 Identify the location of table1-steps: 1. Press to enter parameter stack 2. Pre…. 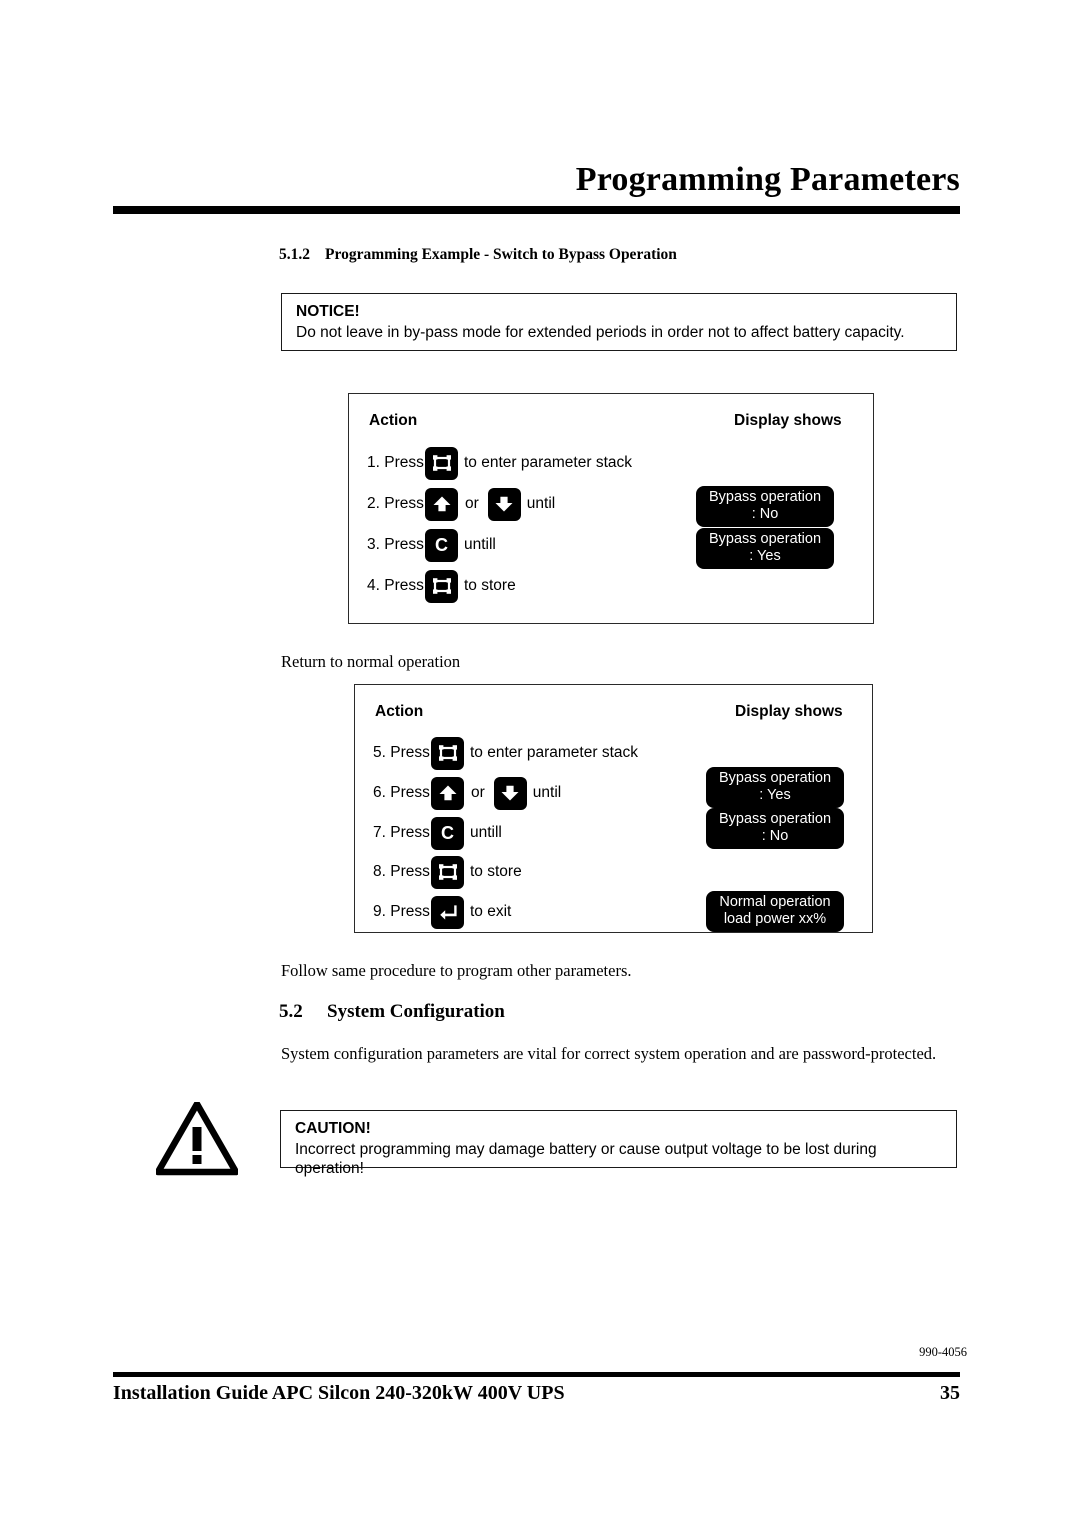
(611, 508).